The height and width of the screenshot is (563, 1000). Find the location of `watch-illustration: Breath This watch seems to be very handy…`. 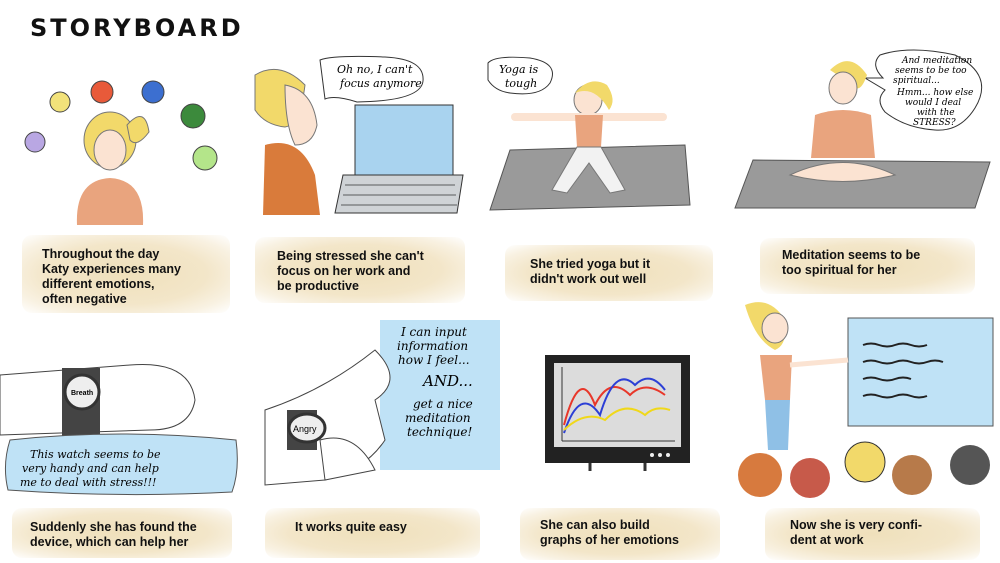

watch-illustration: Breath This watch seems to be very handy… is located at coordinates (119, 429).